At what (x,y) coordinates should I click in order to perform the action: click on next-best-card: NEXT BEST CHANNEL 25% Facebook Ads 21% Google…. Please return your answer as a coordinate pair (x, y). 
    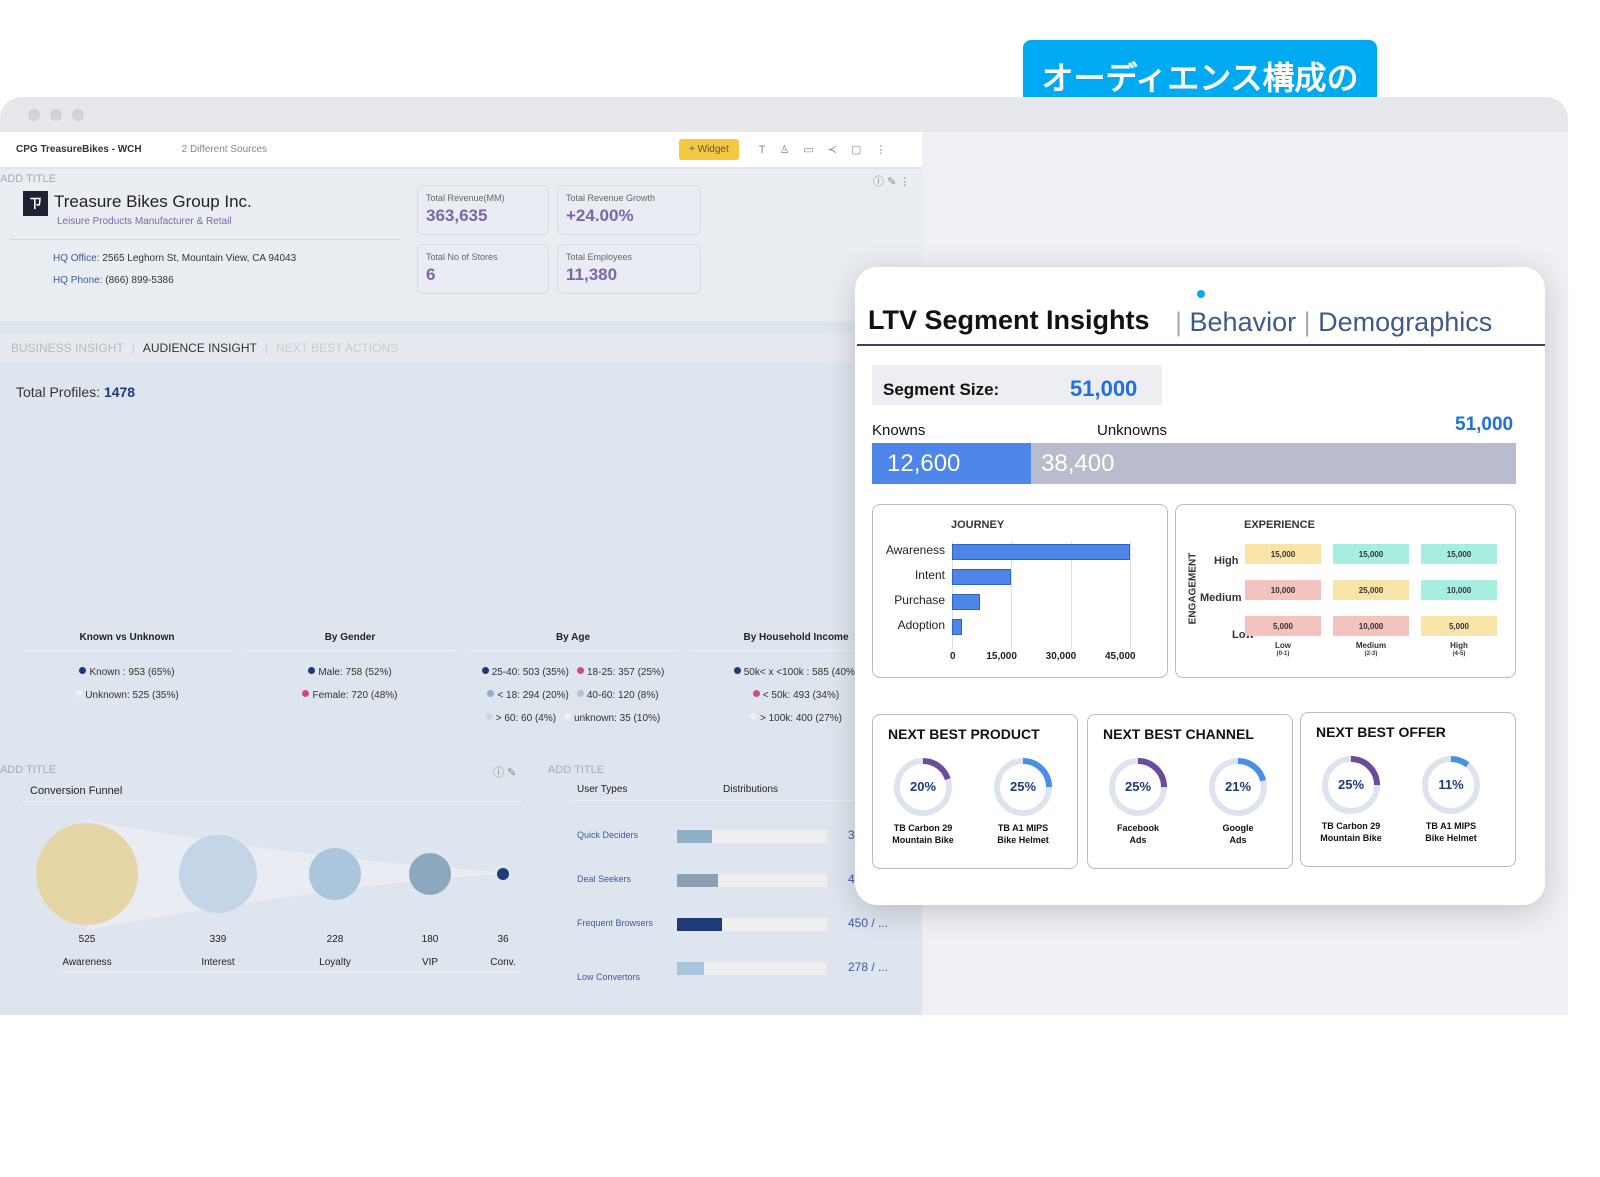
    Looking at the image, I should click on (1190, 791).